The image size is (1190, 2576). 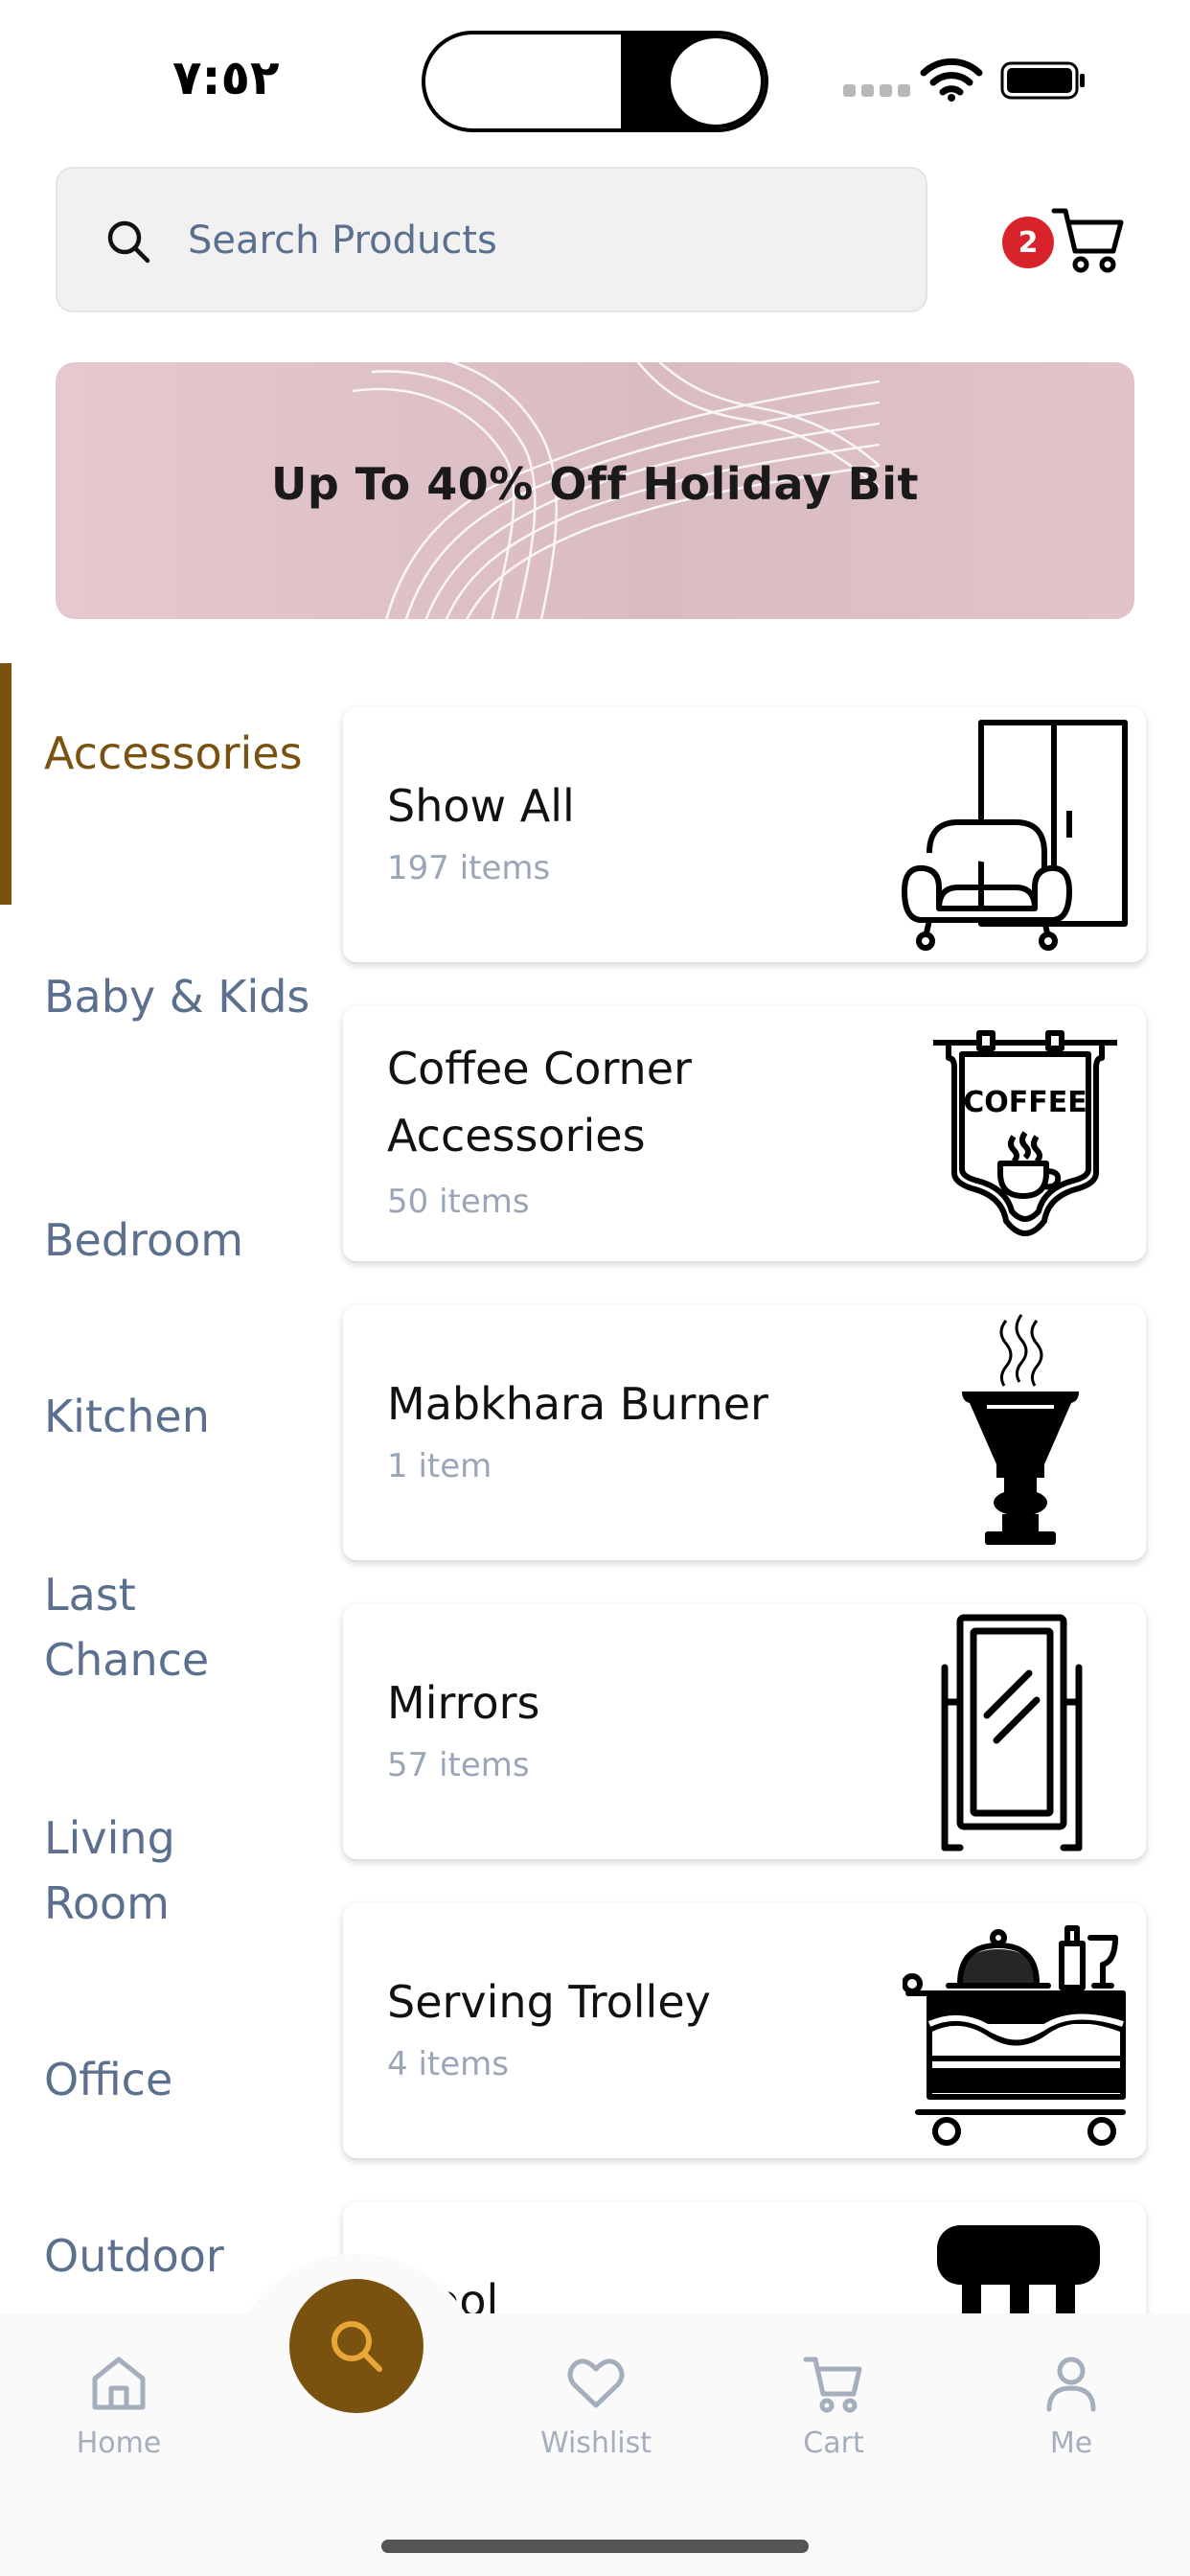 What do you see at coordinates (178, 2255) in the screenshot?
I see `sidebar-item-outdoor: Outdoor` at bounding box center [178, 2255].